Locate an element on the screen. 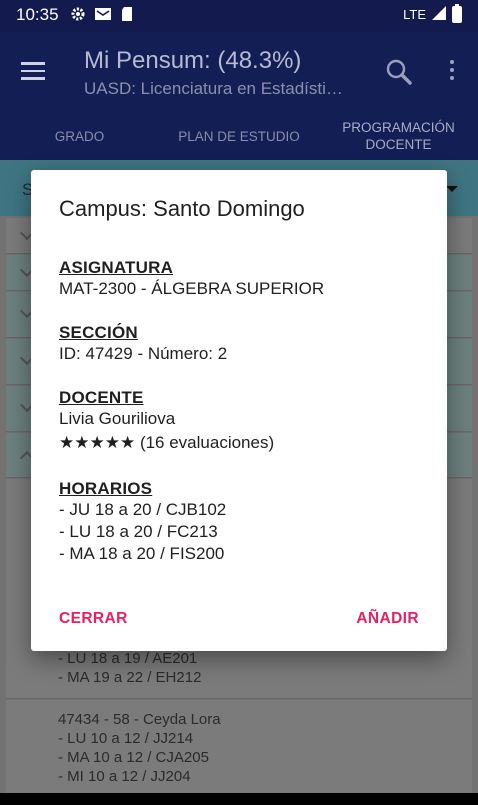  seccion-label: SECCIÓN is located at coordinates (98, 332).